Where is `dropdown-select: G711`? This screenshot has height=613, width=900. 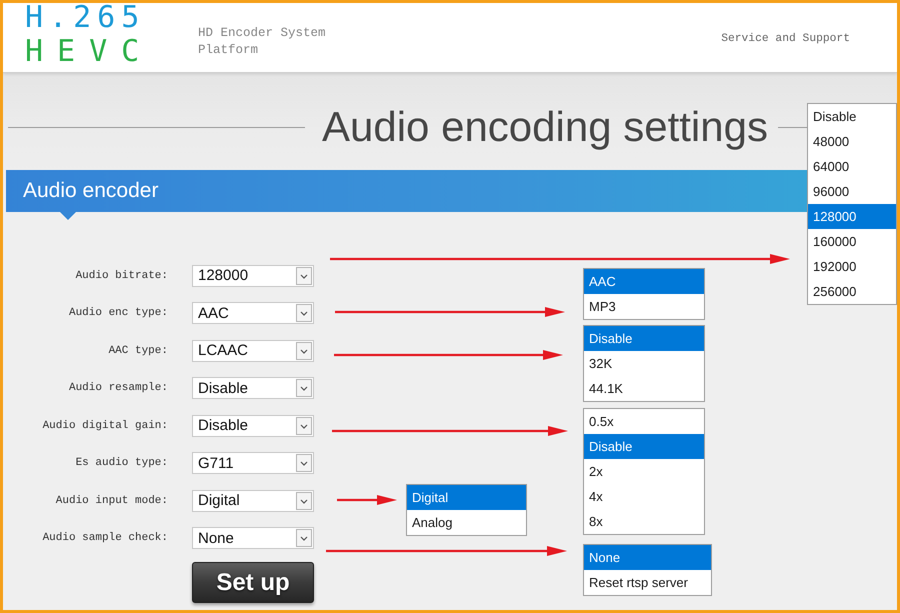 dropdown-select: G711 is located at coordinates (253, 463).